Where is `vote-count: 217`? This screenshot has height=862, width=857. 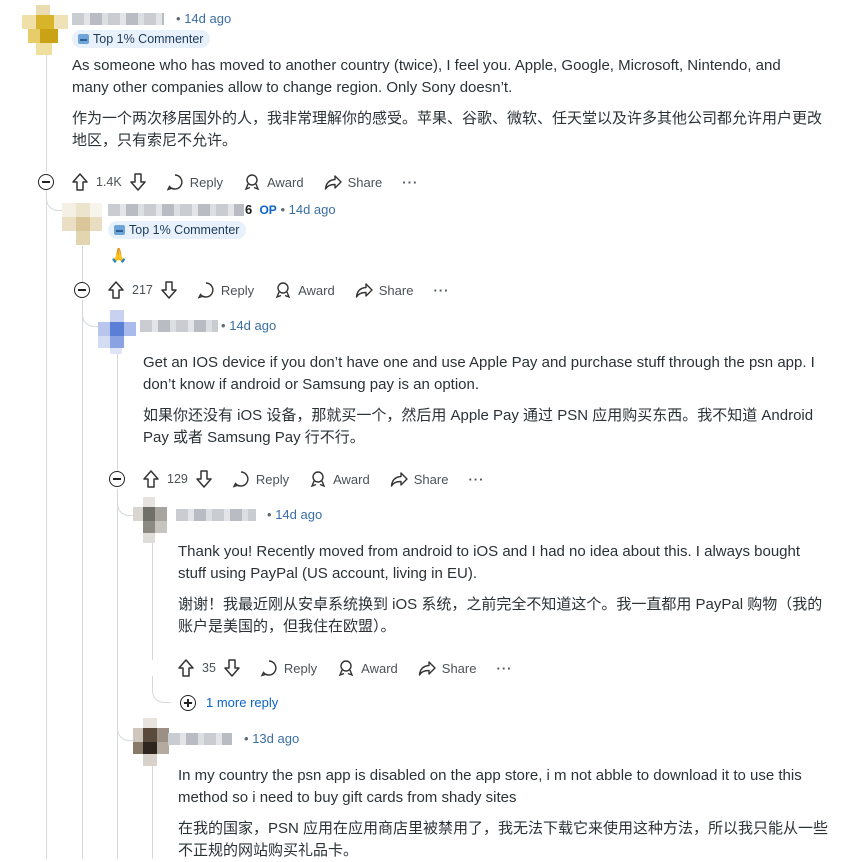 vote-count: 217 is located at coordinates (142, 290).